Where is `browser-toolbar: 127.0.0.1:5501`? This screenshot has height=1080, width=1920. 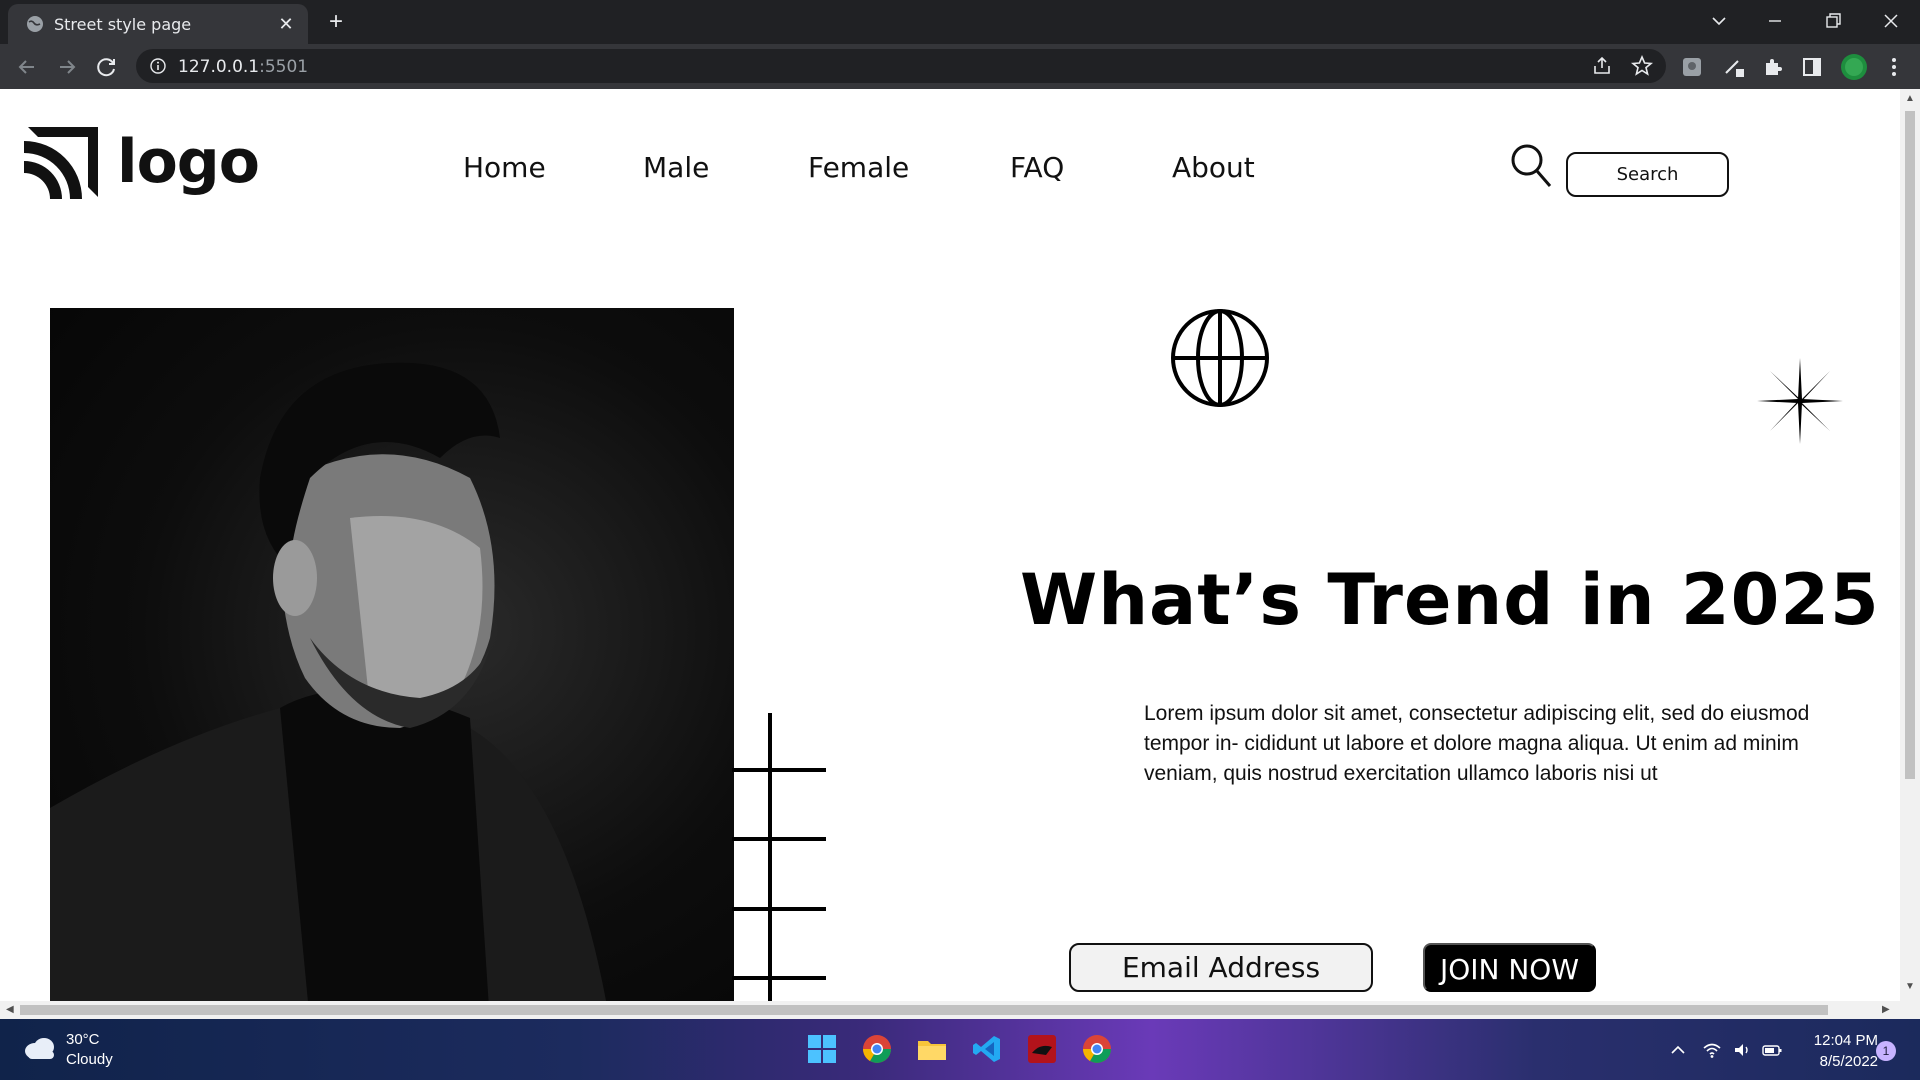
browser-toolbar: 127.0.0.1:5501 is located at coordinates (960, 66).